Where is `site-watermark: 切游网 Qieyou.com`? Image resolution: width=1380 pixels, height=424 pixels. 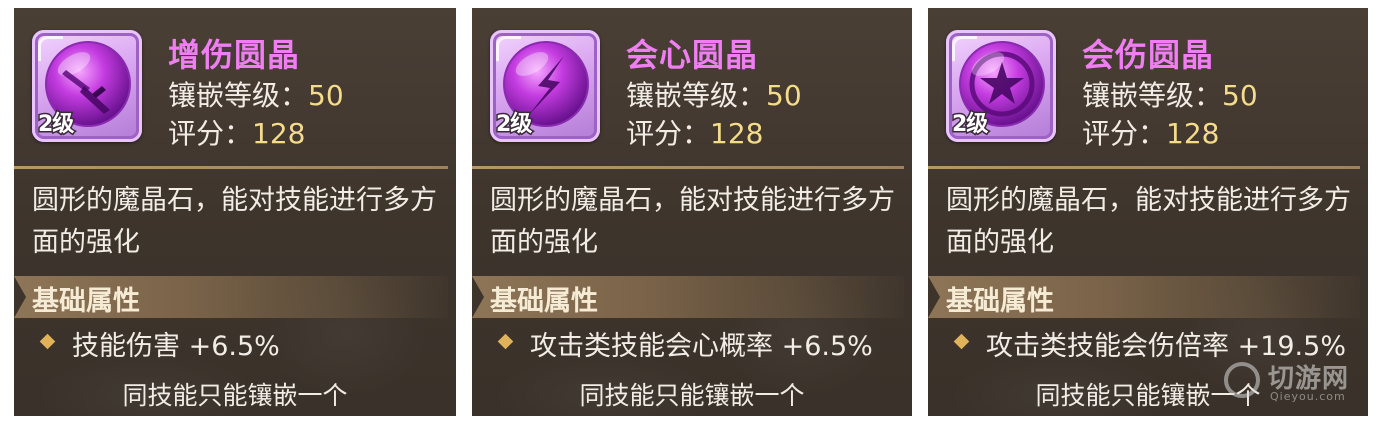
site-watermark: 切游网 Qieyou.com is located at coordinates (1289, 383).